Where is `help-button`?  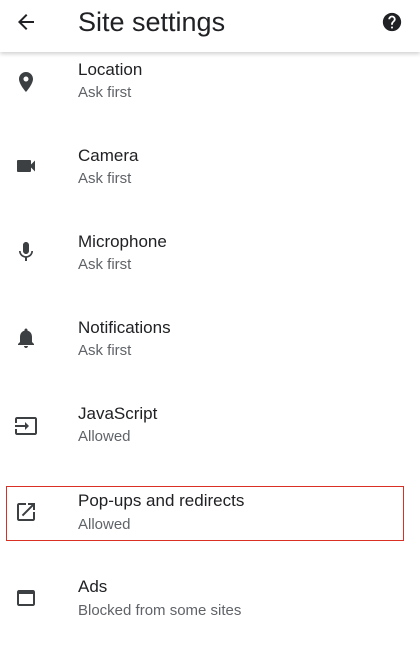 help-button is located at coordinates (392, 22).